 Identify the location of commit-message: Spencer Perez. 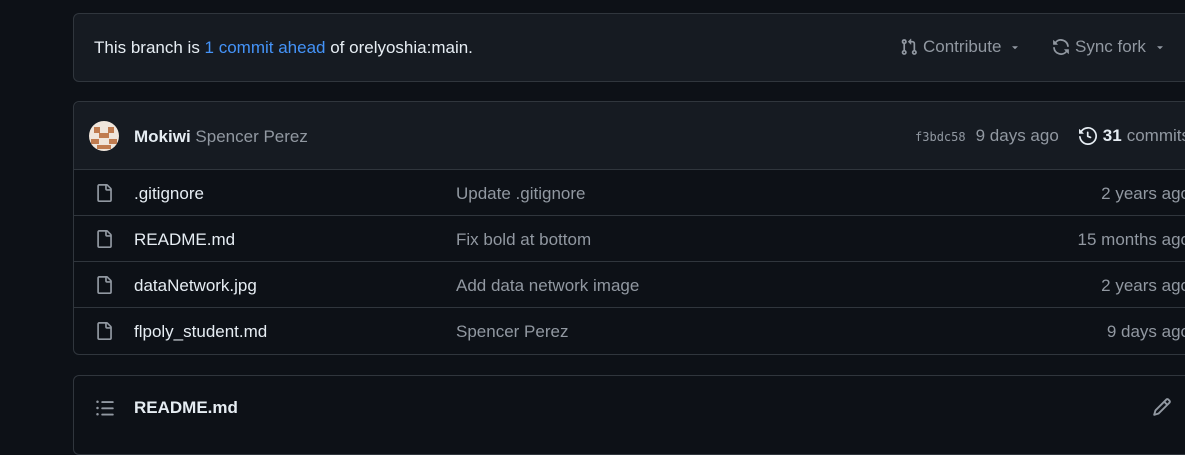
(251, 136).